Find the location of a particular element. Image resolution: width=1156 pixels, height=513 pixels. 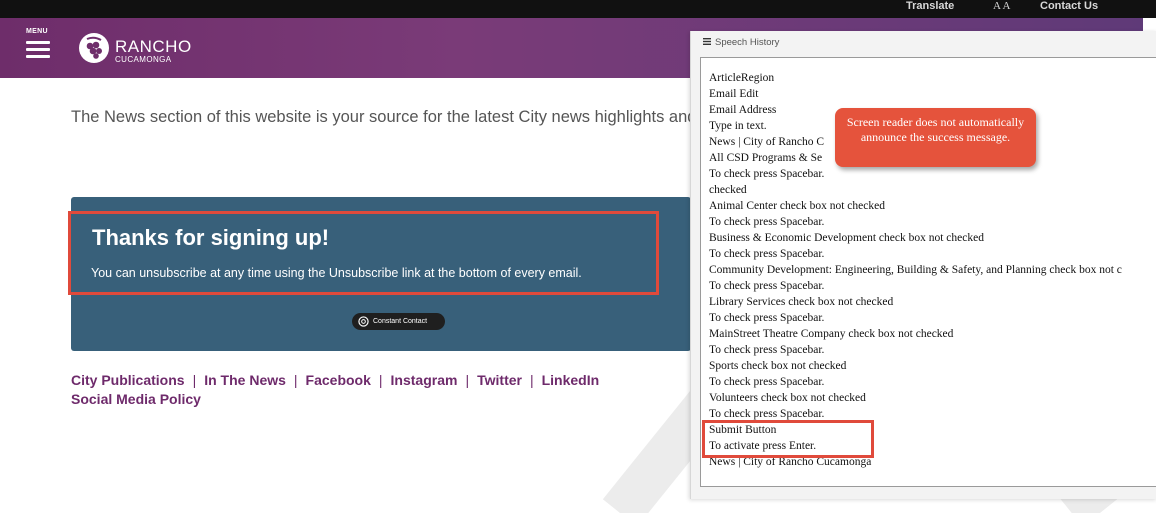

translate-link: Translate is located at coordinates (930, 9).